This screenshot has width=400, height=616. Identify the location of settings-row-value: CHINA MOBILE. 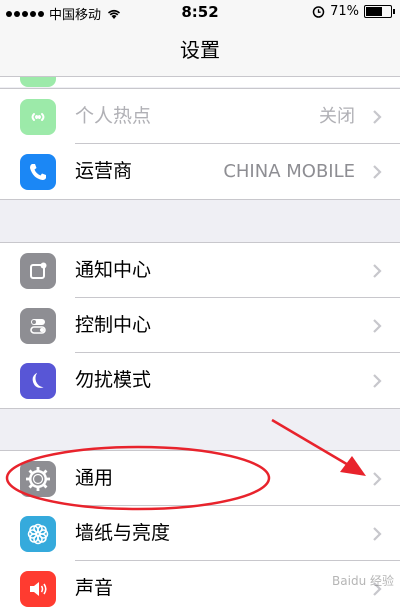
(289, 171).